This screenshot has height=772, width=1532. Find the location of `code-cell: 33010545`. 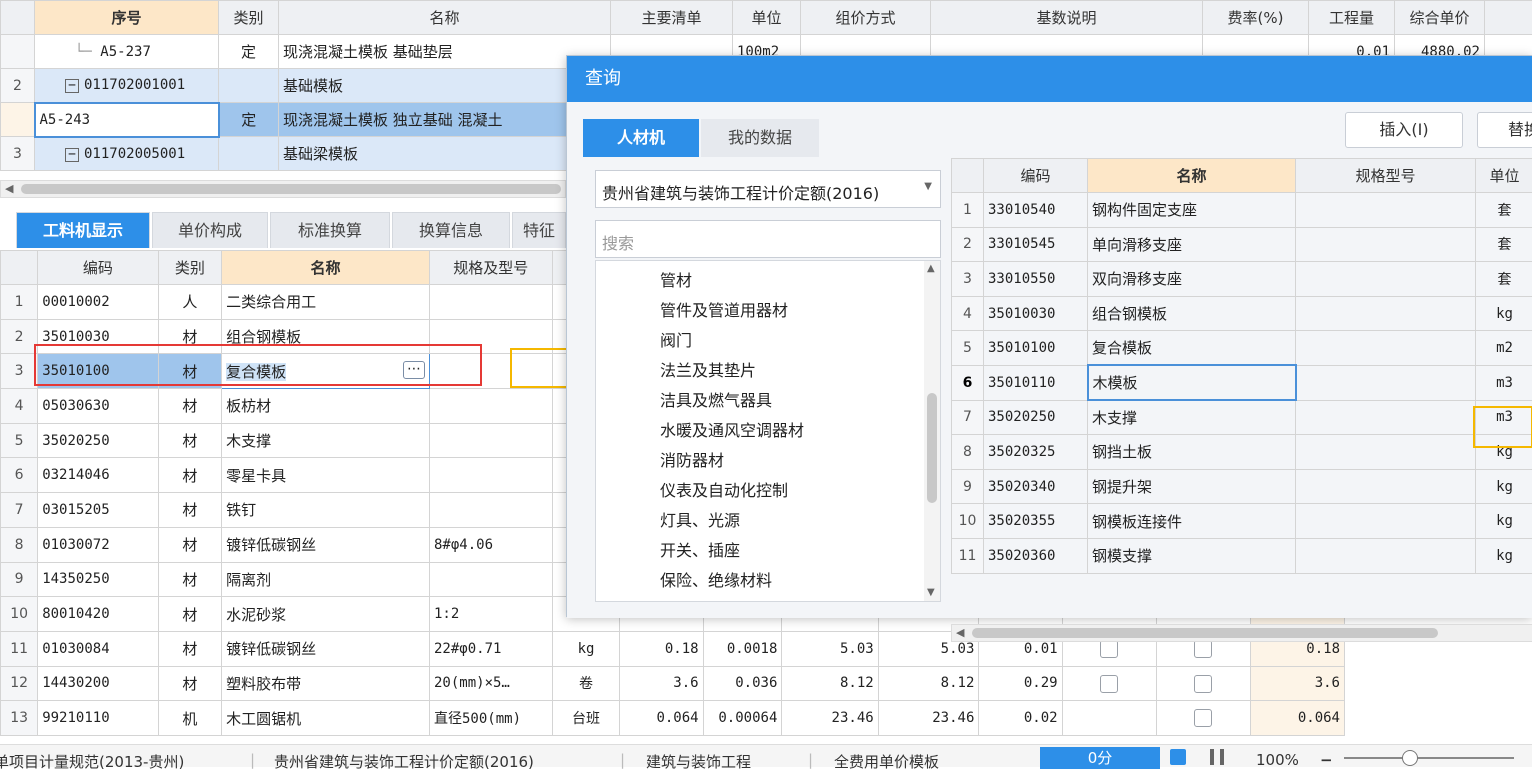

code-cell: 33010545 is located at coordinates (1036, 244).